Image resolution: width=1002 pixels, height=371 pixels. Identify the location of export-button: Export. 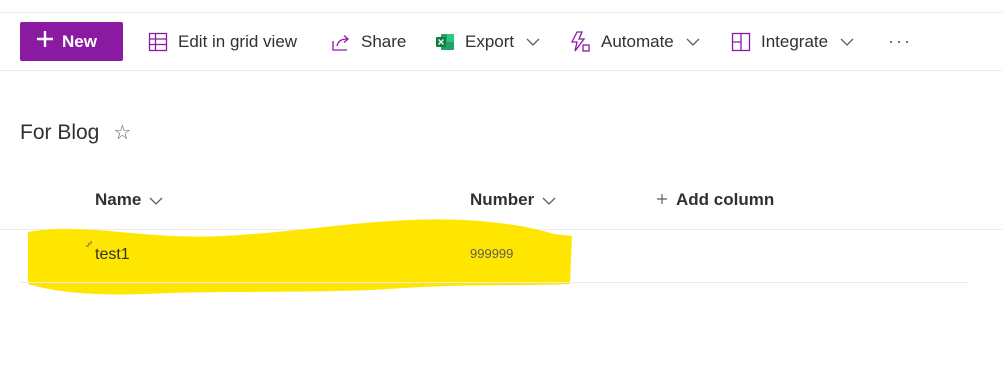
(487, 41).